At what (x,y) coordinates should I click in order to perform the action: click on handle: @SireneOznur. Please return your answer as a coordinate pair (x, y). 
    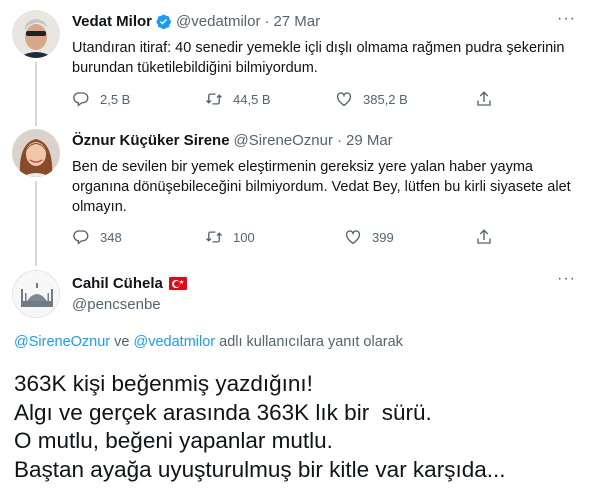
    Looking at the image, I should click on (283, 140).